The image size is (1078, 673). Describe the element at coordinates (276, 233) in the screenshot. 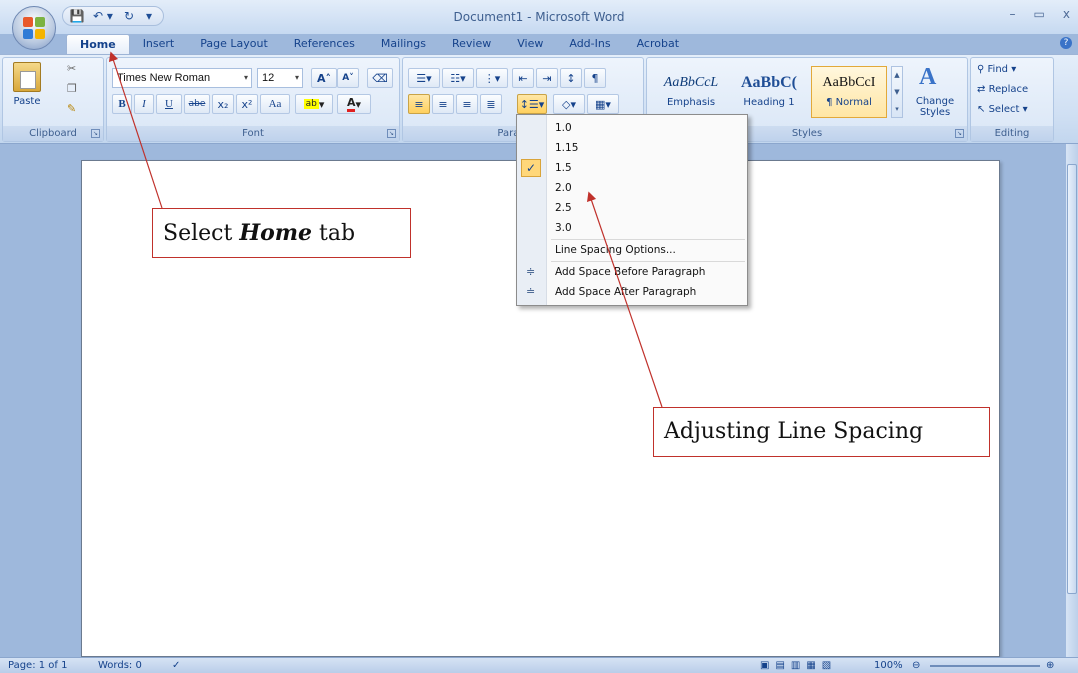

I see `callout-home-em: Home` at that location.